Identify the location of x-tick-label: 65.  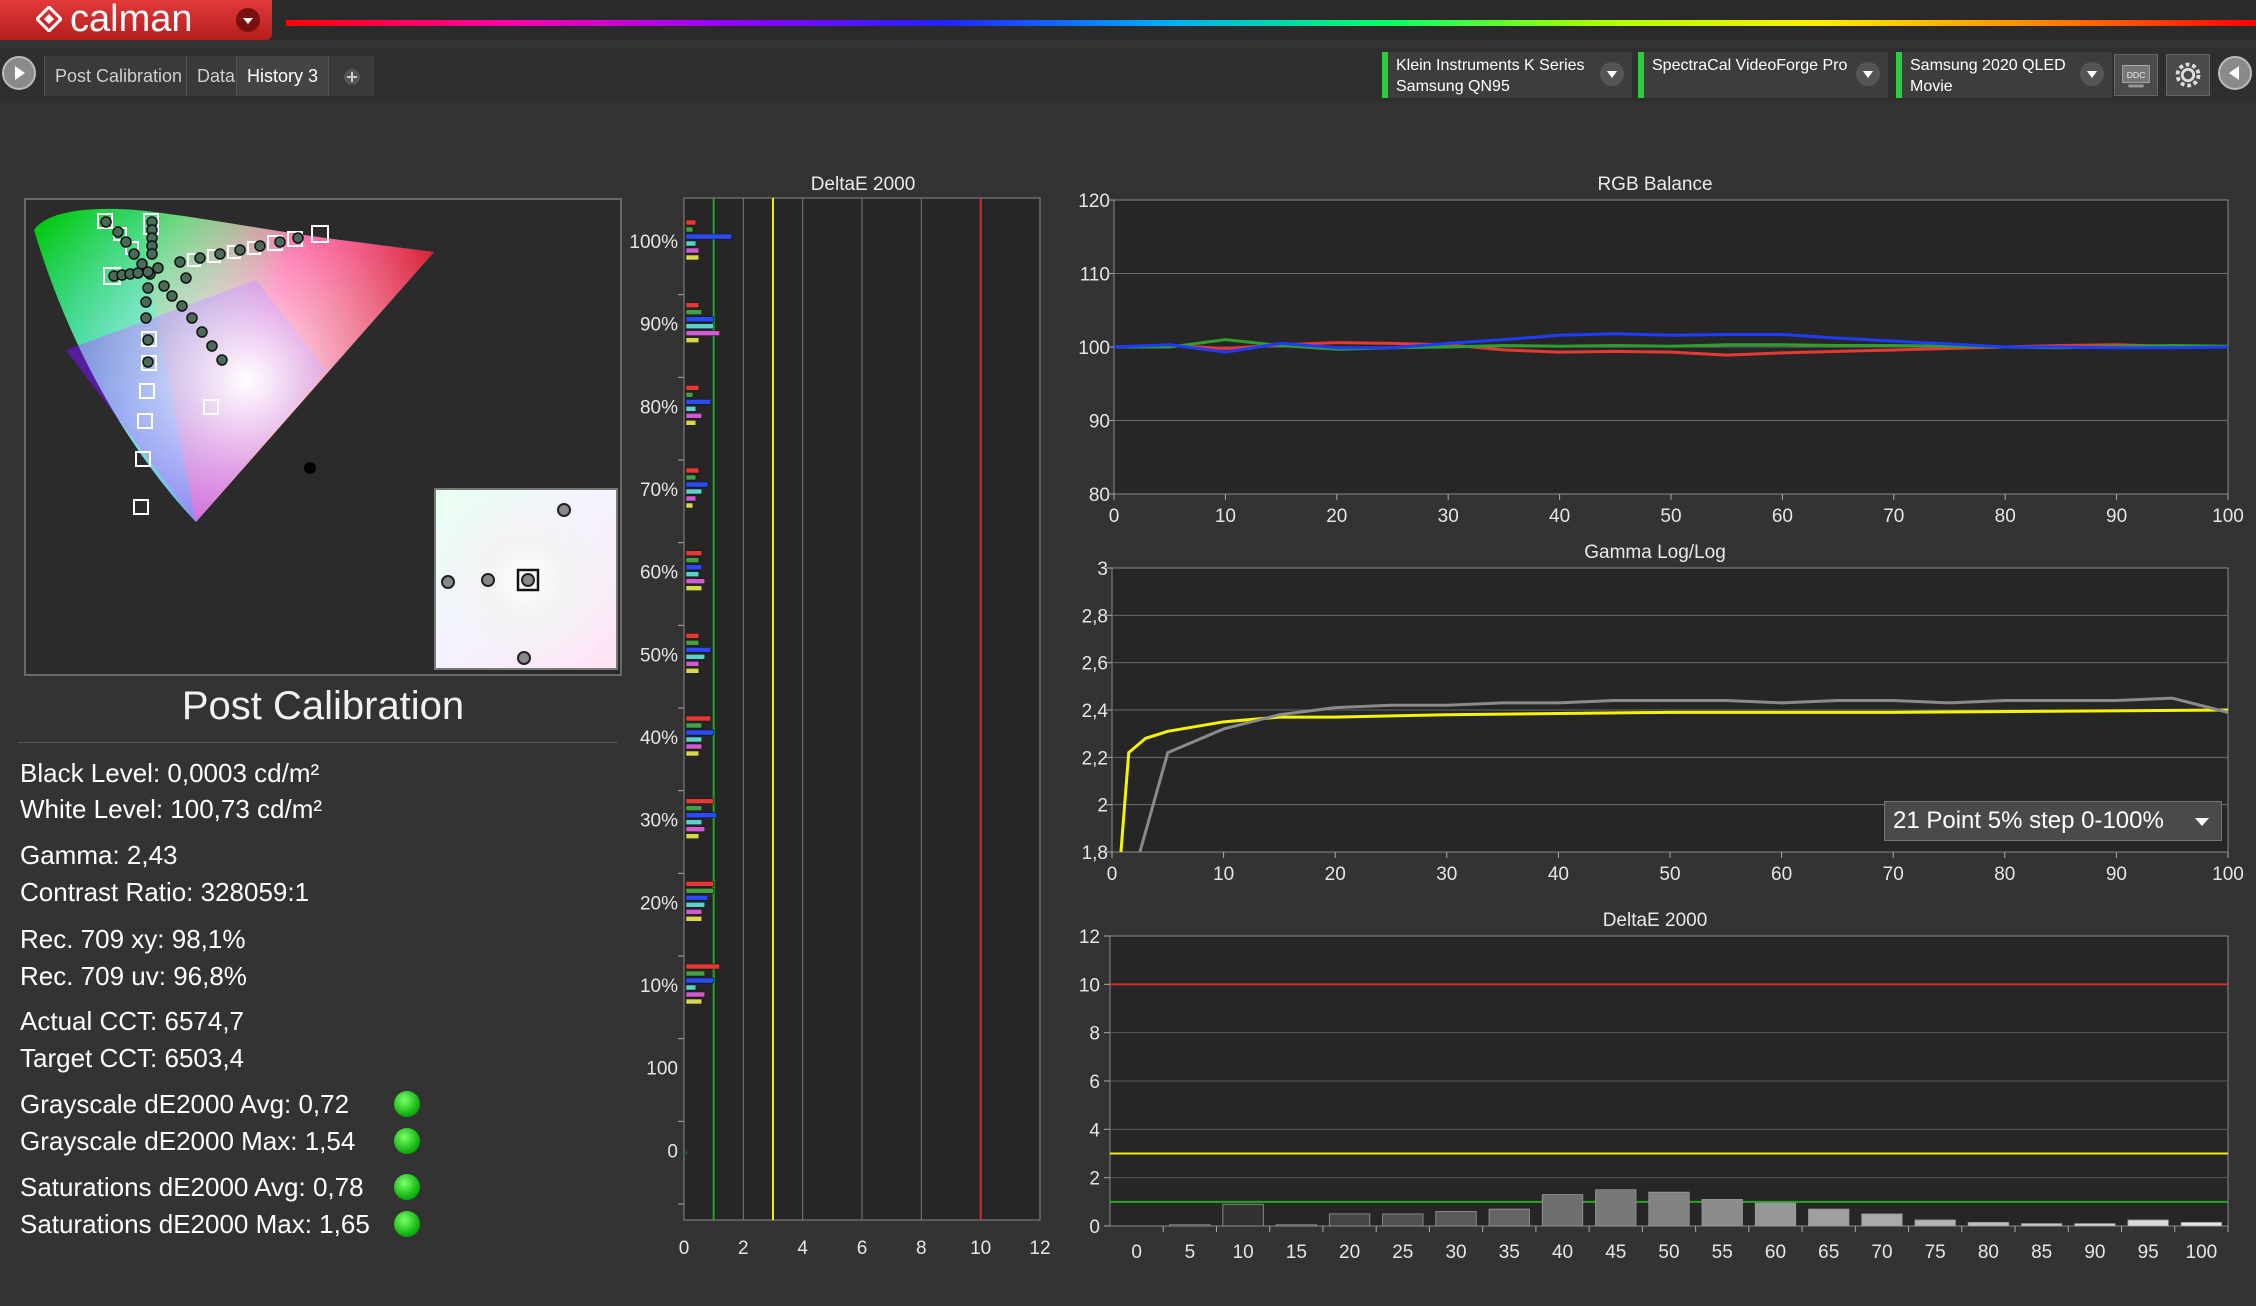
(1828, 1252).